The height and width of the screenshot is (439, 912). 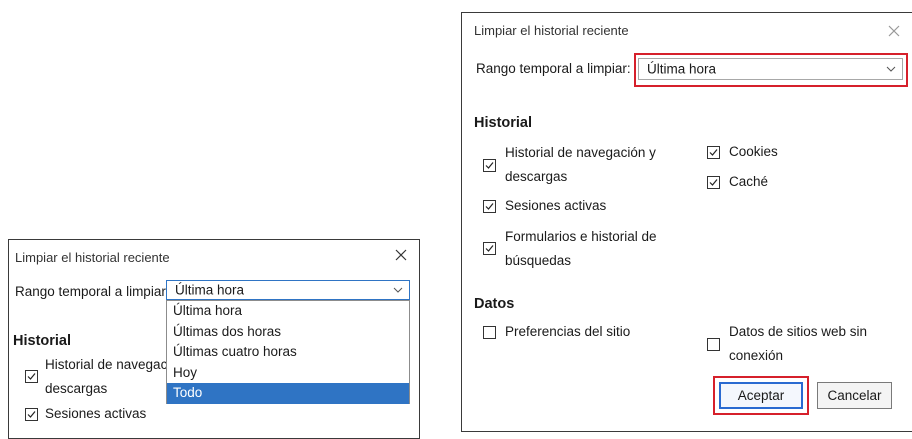 What do you see at coordinates (581, 248) in the screenshot?
I see `forms-checkbox-label: Formularios e historial de búsquedas` at bounding box center [581, 248].